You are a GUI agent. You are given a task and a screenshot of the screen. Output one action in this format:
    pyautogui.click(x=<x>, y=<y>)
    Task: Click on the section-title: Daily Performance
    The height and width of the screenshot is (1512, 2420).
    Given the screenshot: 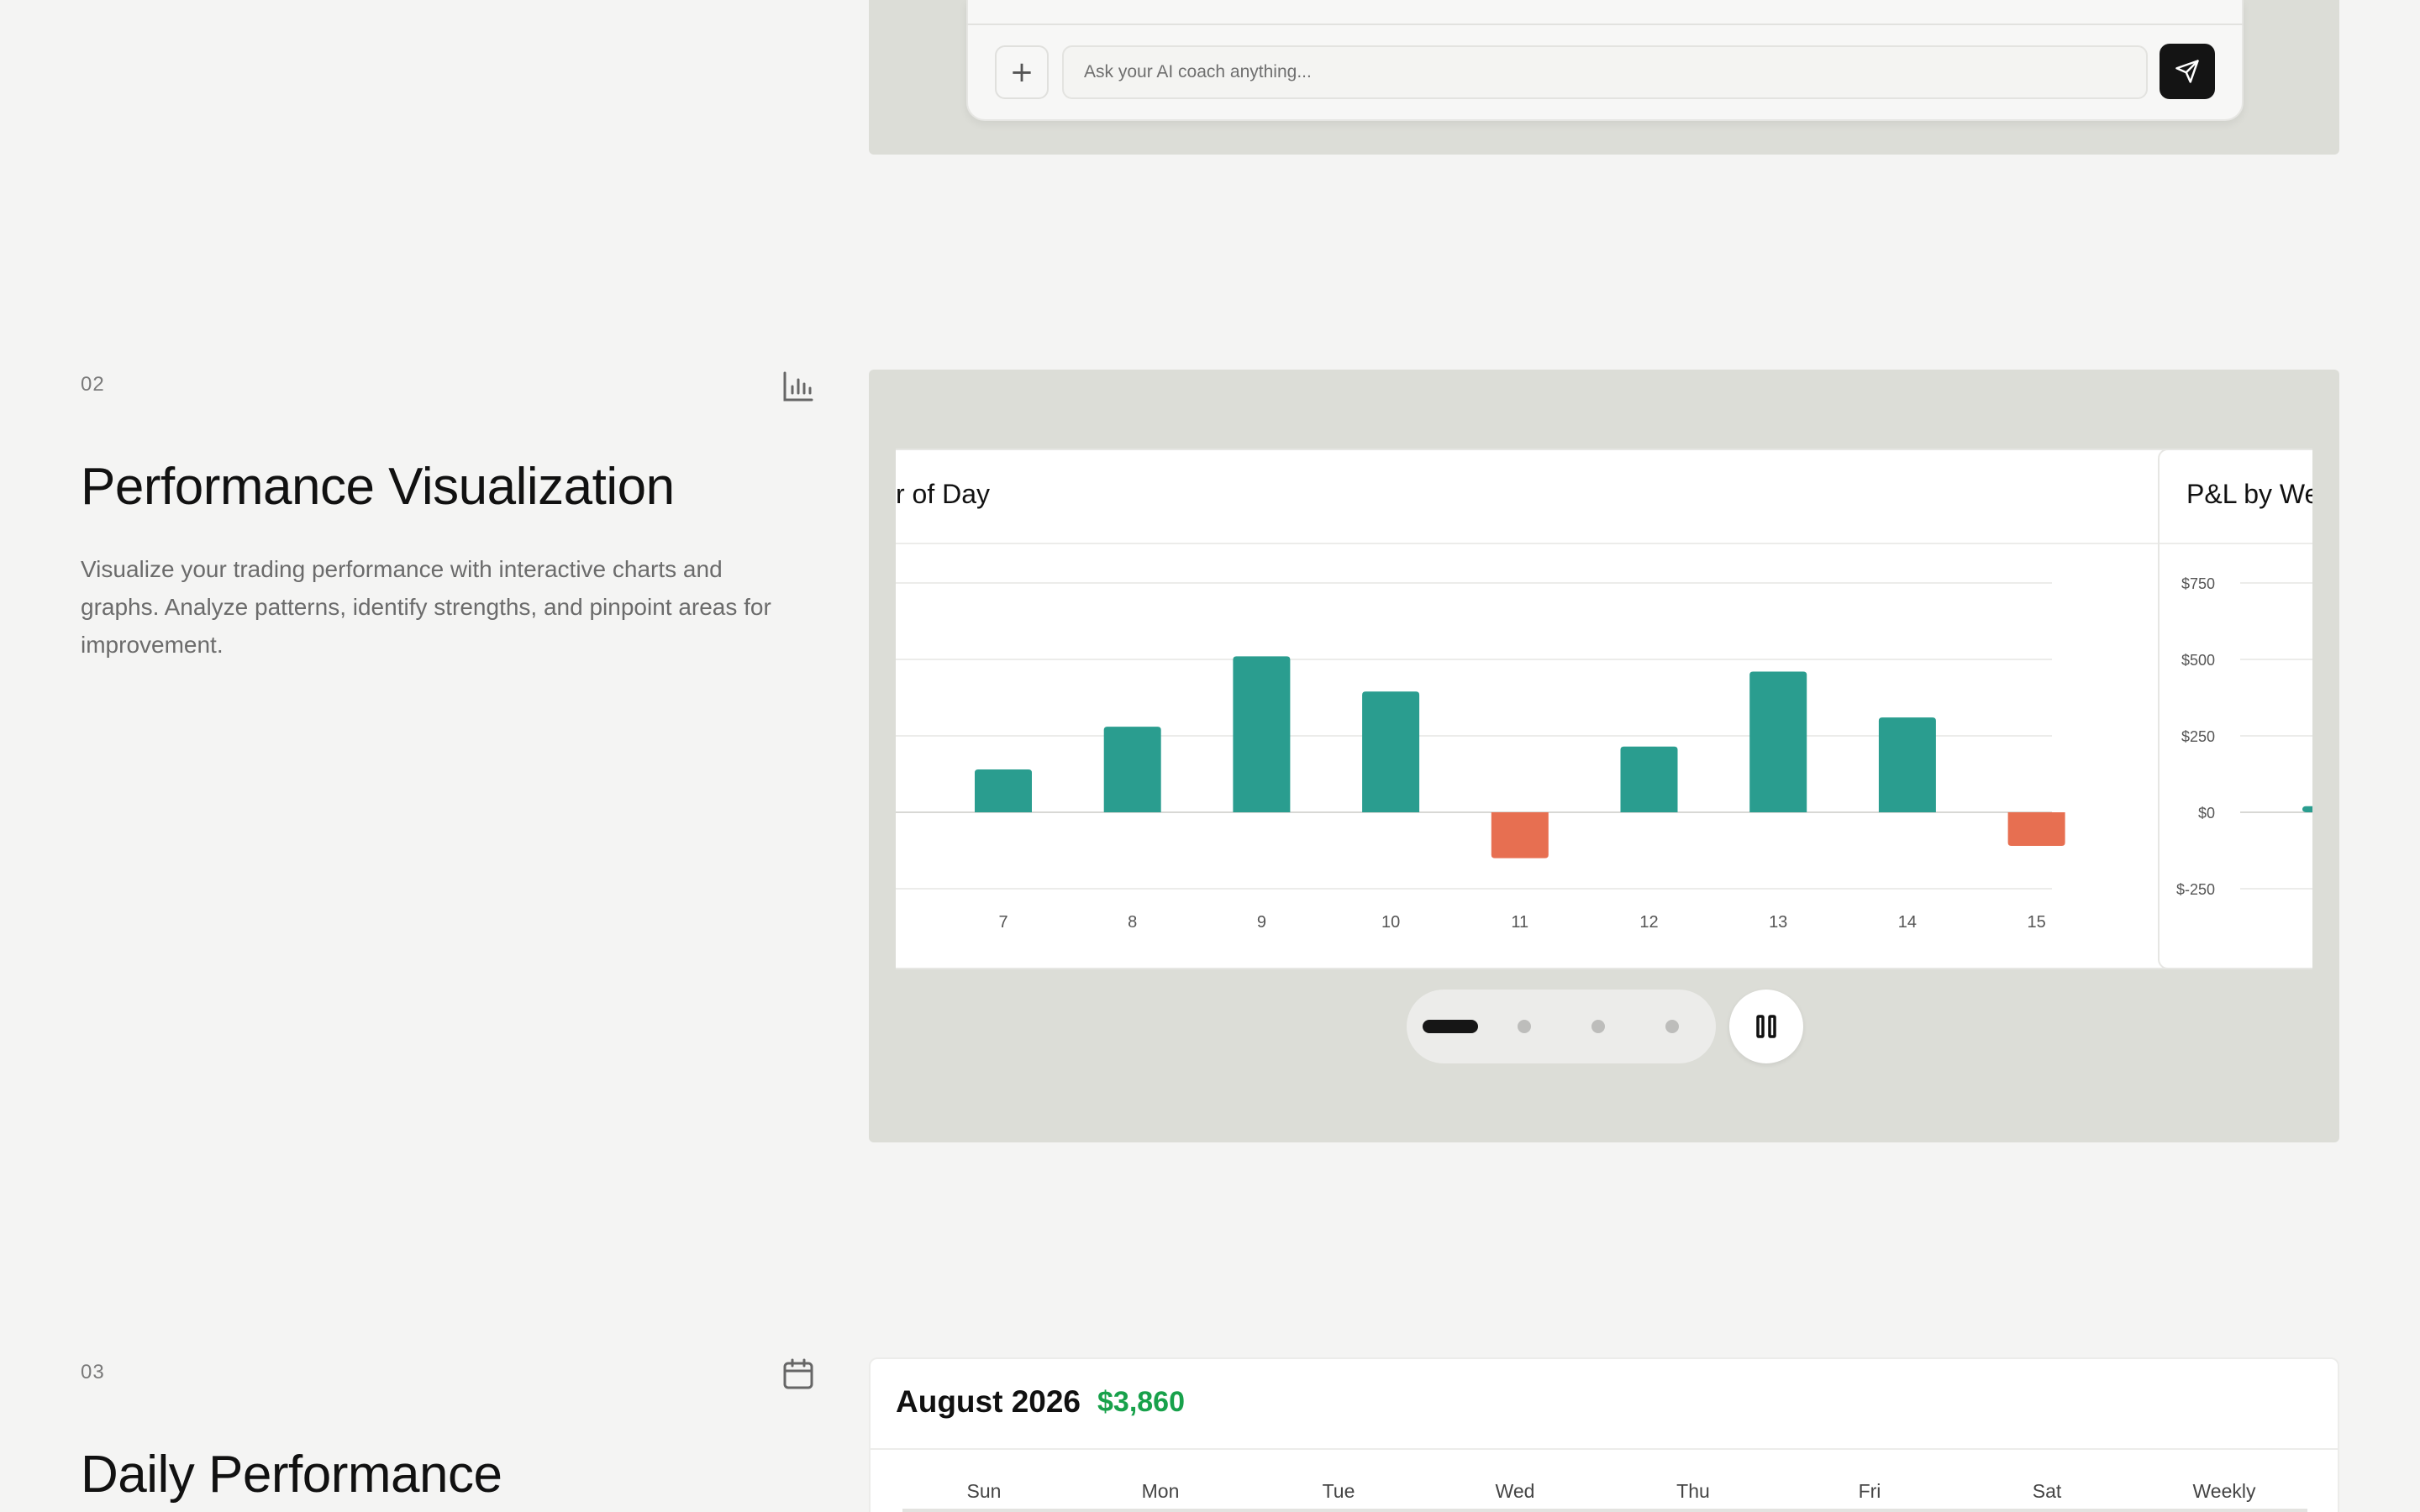 What is the action you would take?
    pyautogui.click(x=291, y=1475)
    